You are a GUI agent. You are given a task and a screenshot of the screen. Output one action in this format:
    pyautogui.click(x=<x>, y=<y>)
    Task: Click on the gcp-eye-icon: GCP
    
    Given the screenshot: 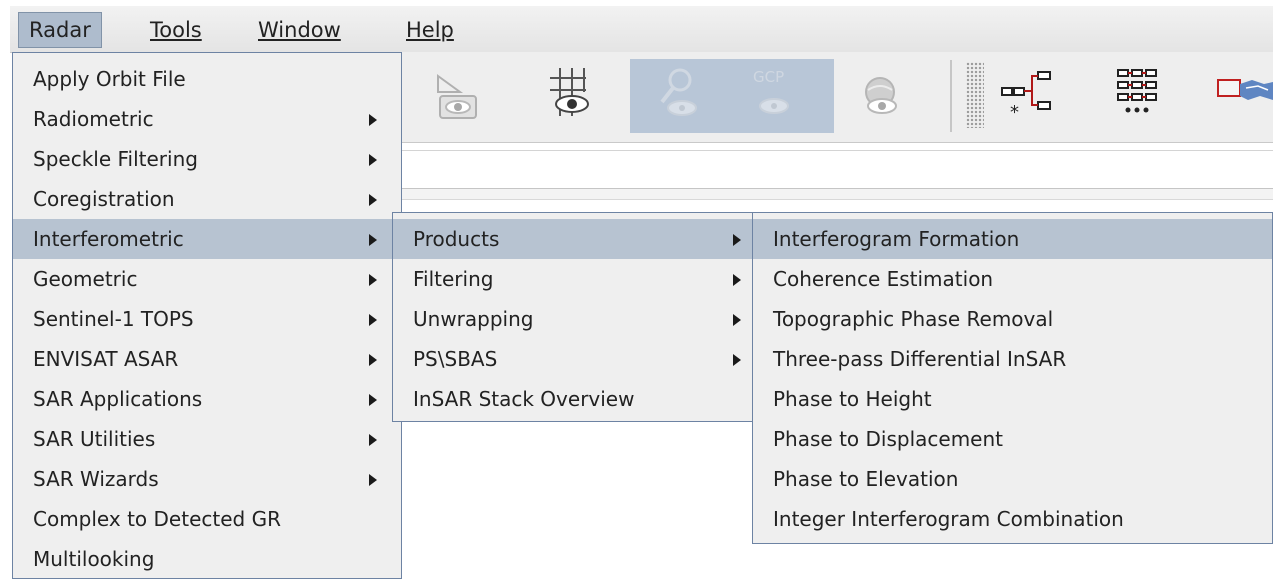 What is the action you would take?
    pyautogui.click(x=772, y=94)
    